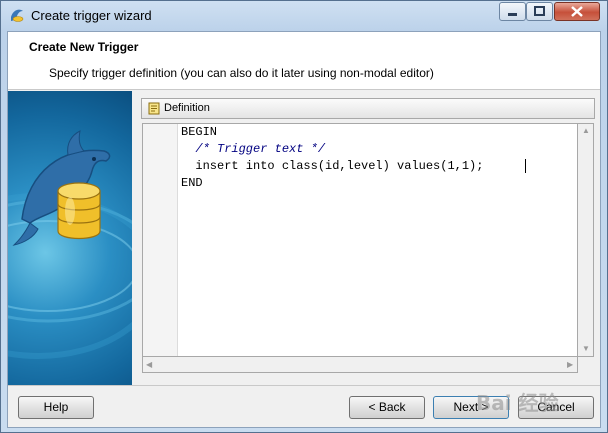 Image resolution: width=608 pixels, height=433 pixels. I want to click on minimize-icon, so click(512, 14).